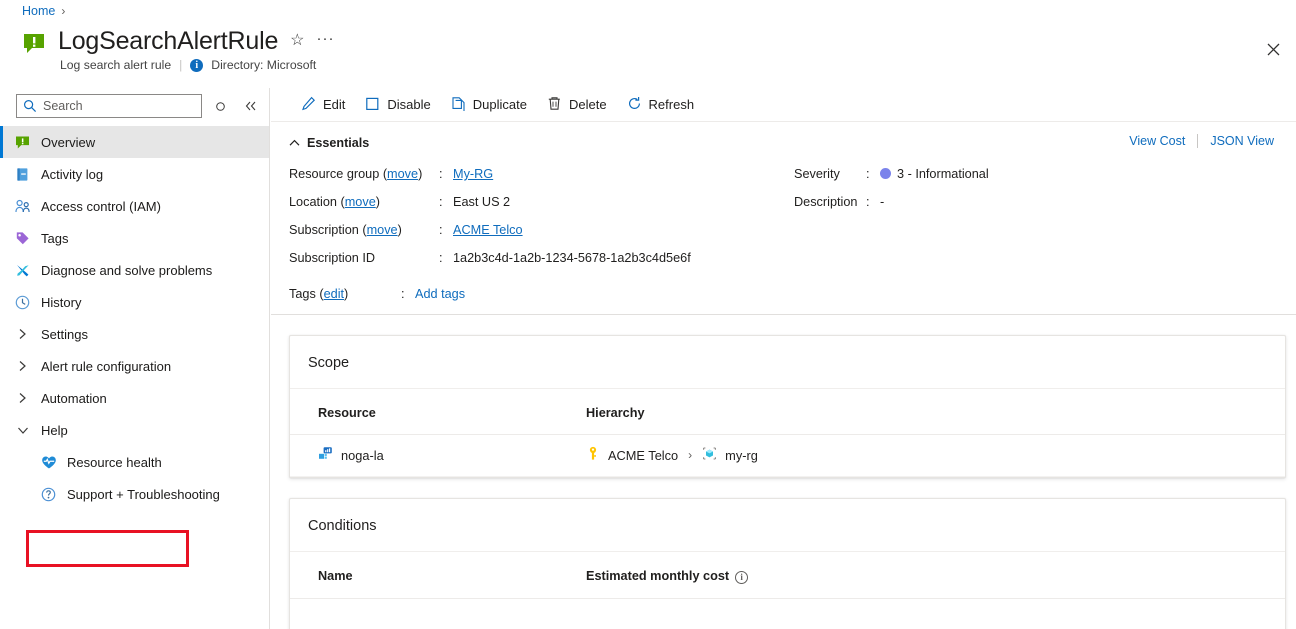 Image resolution: width=1296 pixels, height=629 pixels. I want to click on sidebar-item-access-control: Access control (IAM), so click(134, 206).